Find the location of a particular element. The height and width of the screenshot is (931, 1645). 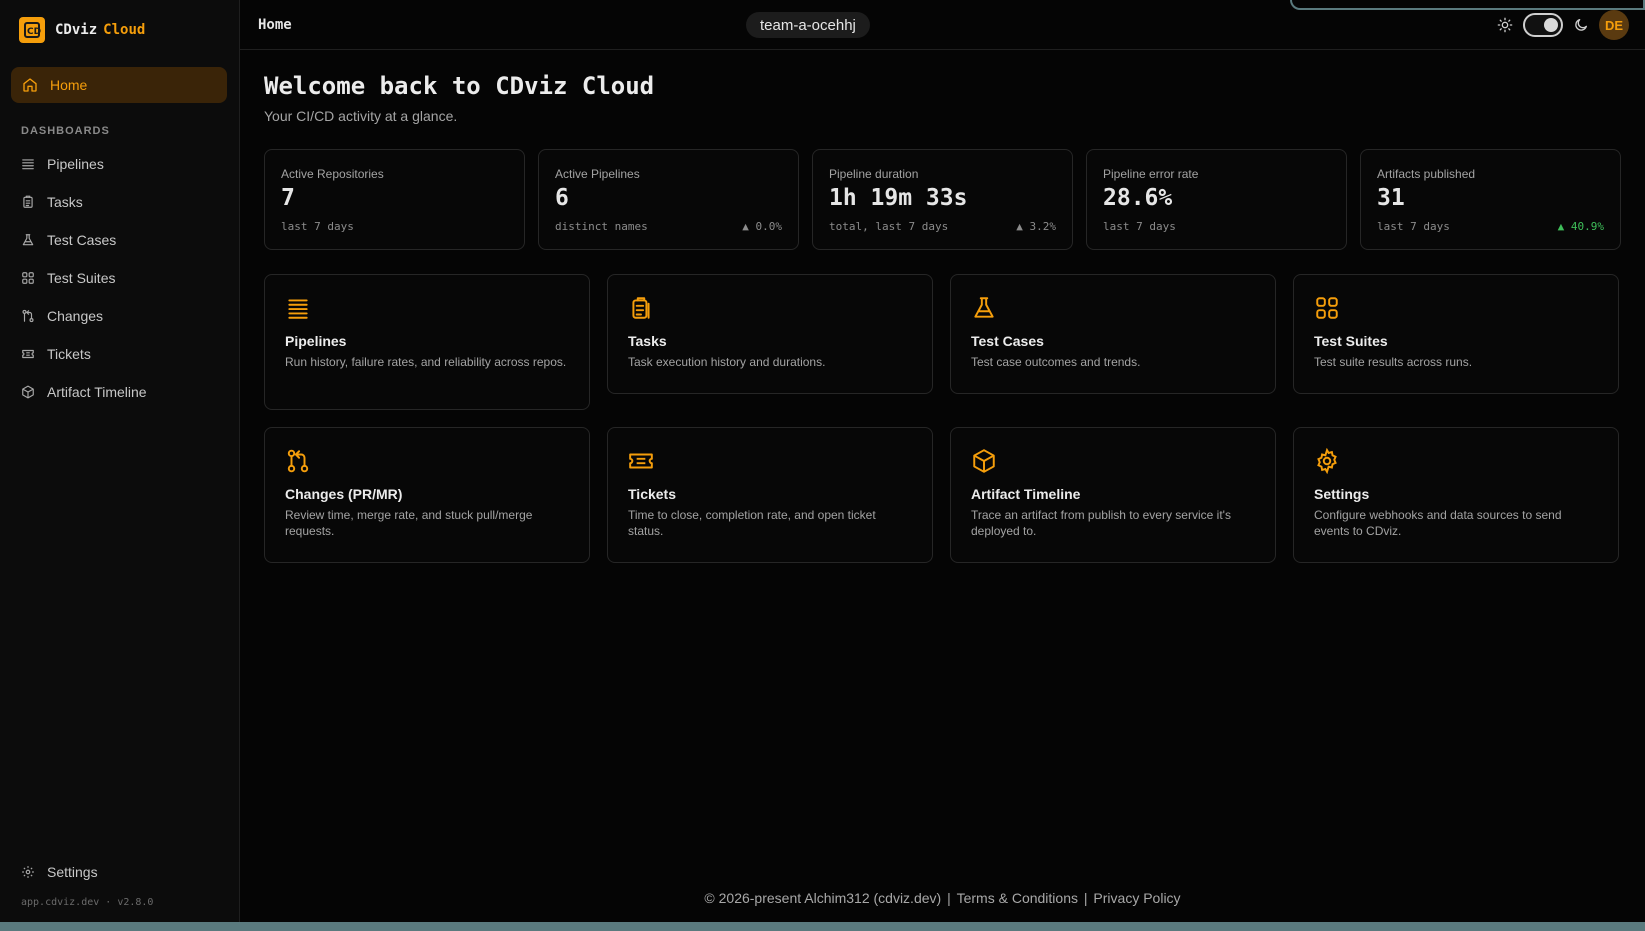

svg-text: CD is located at coordinates (34, 32).